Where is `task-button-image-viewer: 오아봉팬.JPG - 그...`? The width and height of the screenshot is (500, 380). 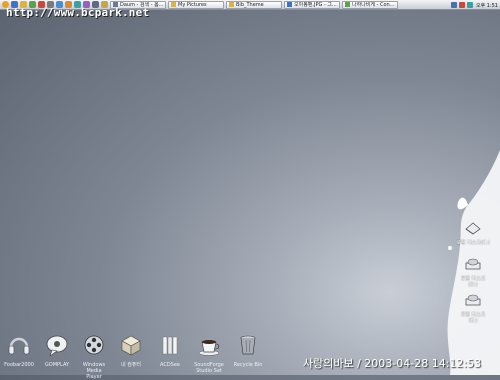
task-button-image-viewer: 오아봉팬.JPG - 그... is located at coordinates (312, 4).